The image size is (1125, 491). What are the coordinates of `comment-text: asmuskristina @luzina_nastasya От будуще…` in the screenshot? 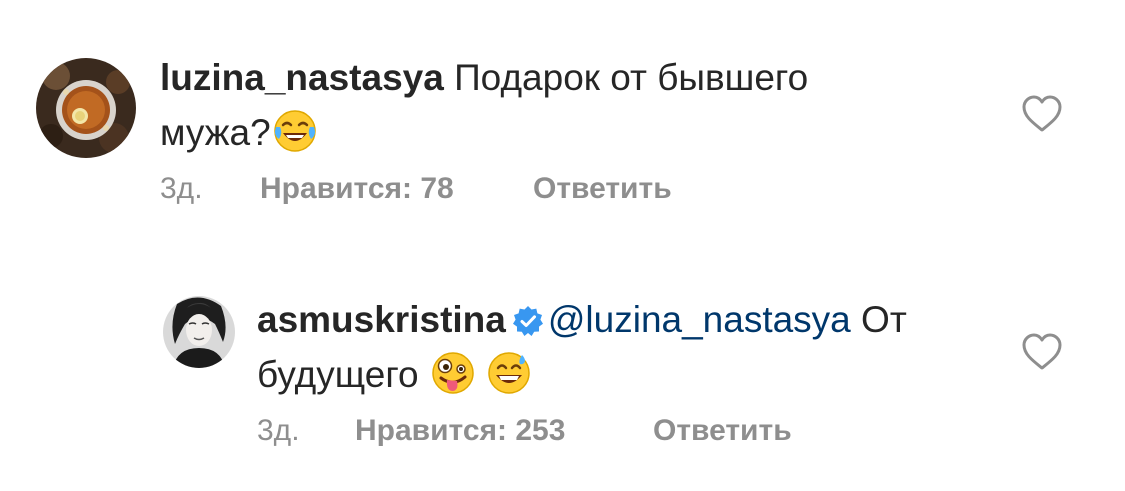 It's located at (582, 347).